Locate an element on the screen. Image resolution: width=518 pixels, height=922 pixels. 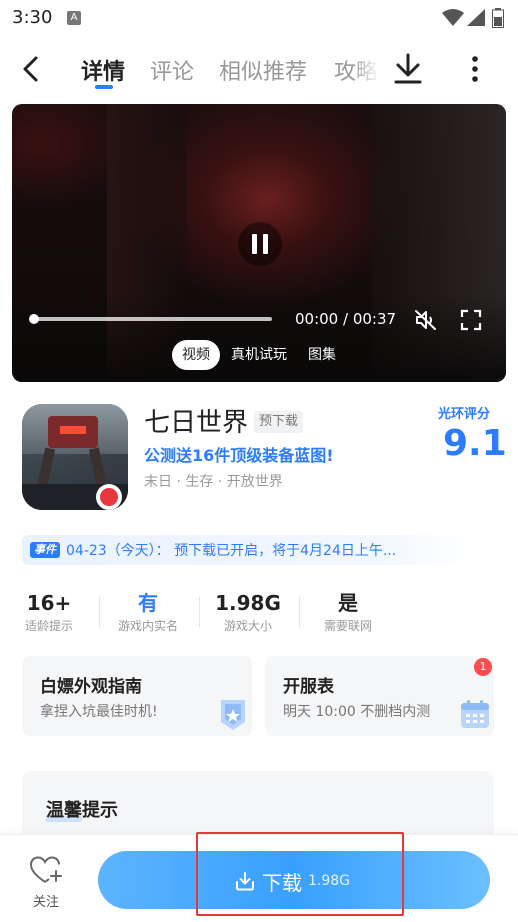
battery-icon is located at coordinates (498, 18).